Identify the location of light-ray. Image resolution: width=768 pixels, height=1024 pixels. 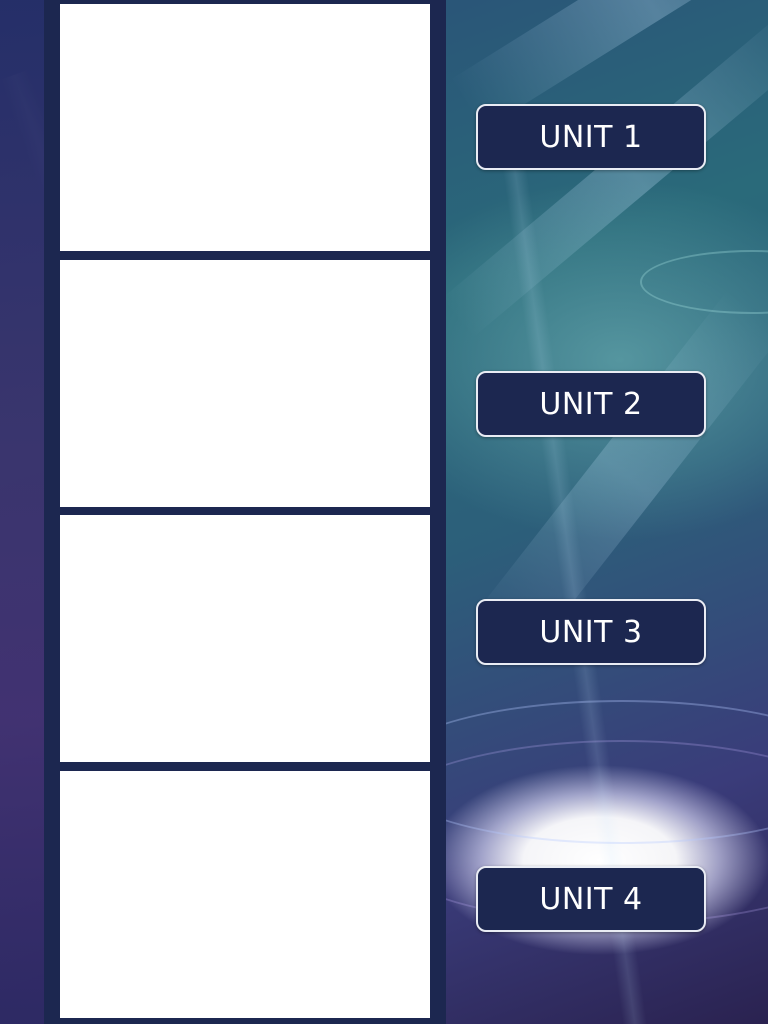
(604, 171).